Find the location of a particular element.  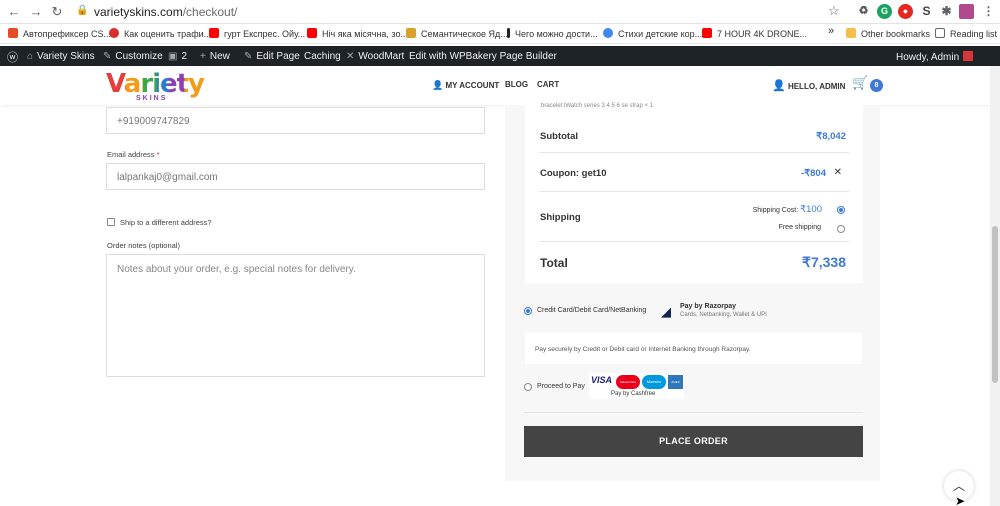

s-extension-icon: S is located at coordinates (926, 11).